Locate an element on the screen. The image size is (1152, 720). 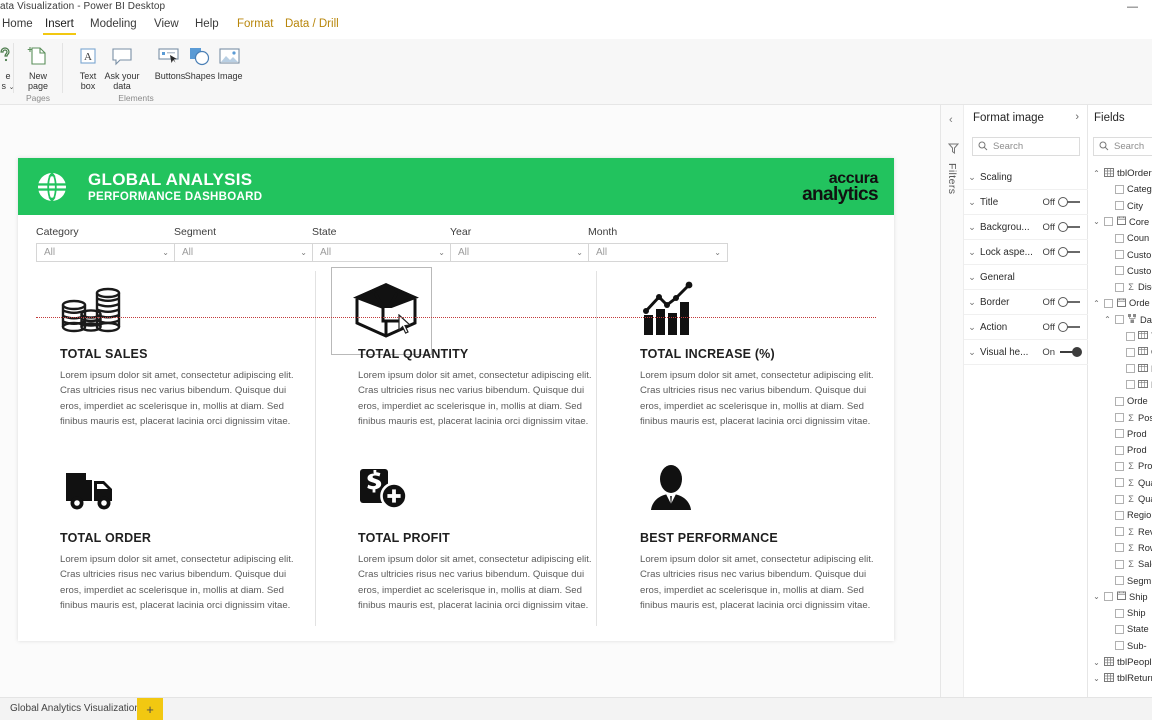
format-search-input: Search is located at coordinates (1026, 146).